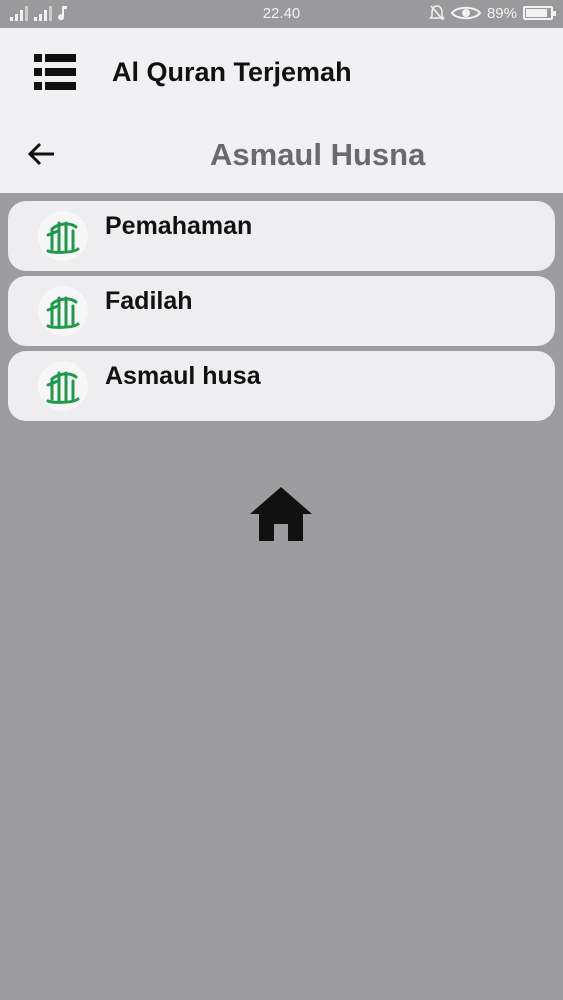  What do you see at coordinates (536, 13) in the screenshot?
I see `battery-fill` at bounding box center [536, 13].